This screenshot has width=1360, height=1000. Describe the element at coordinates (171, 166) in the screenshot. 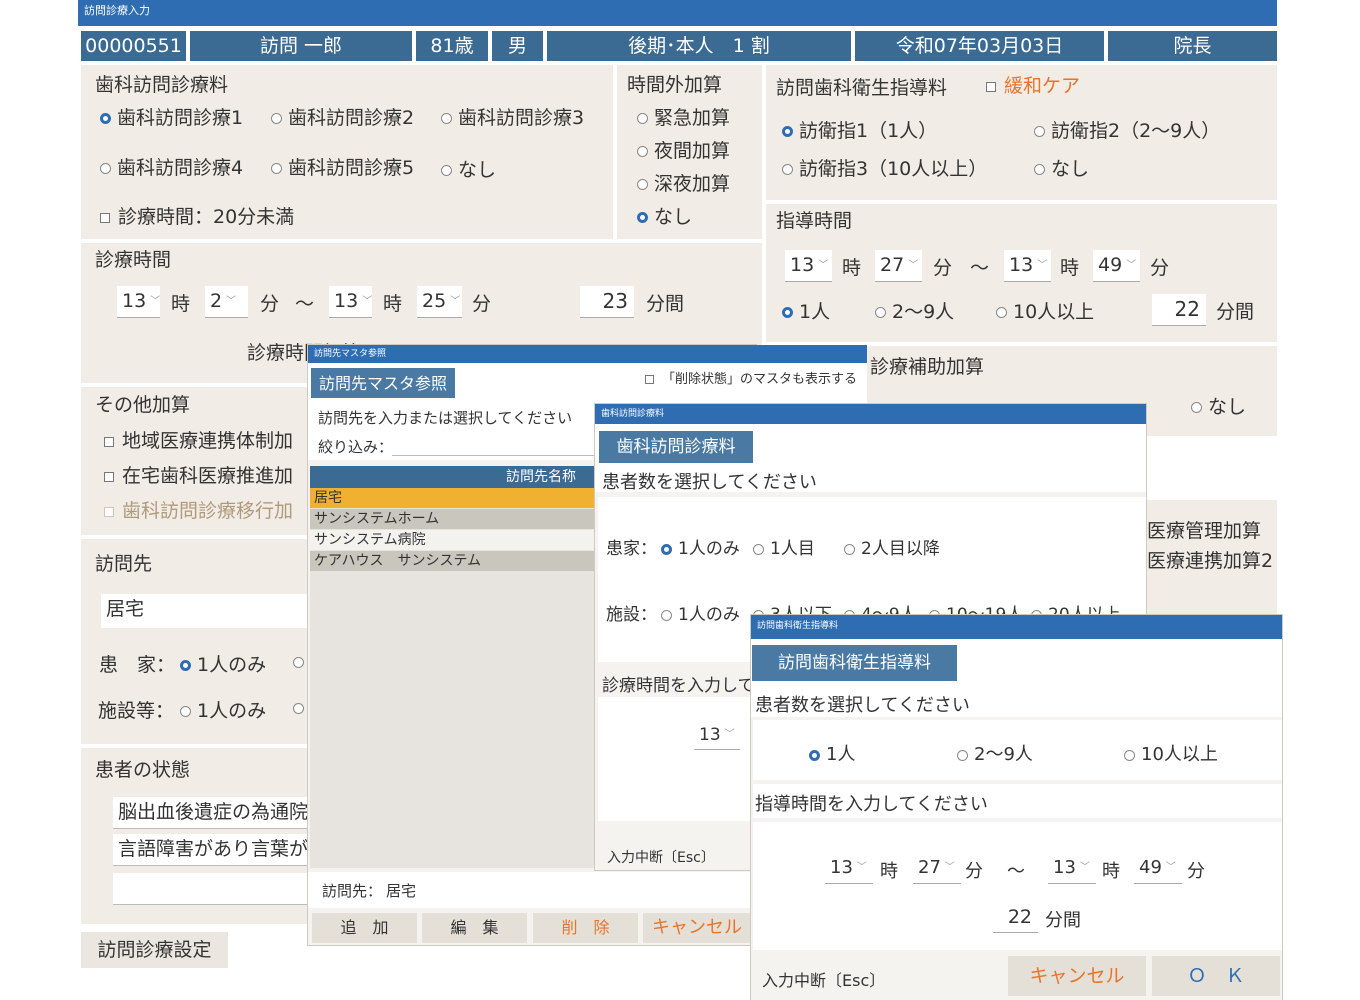

I see `fee-option-4: 歯科訪問診療4` at that location.